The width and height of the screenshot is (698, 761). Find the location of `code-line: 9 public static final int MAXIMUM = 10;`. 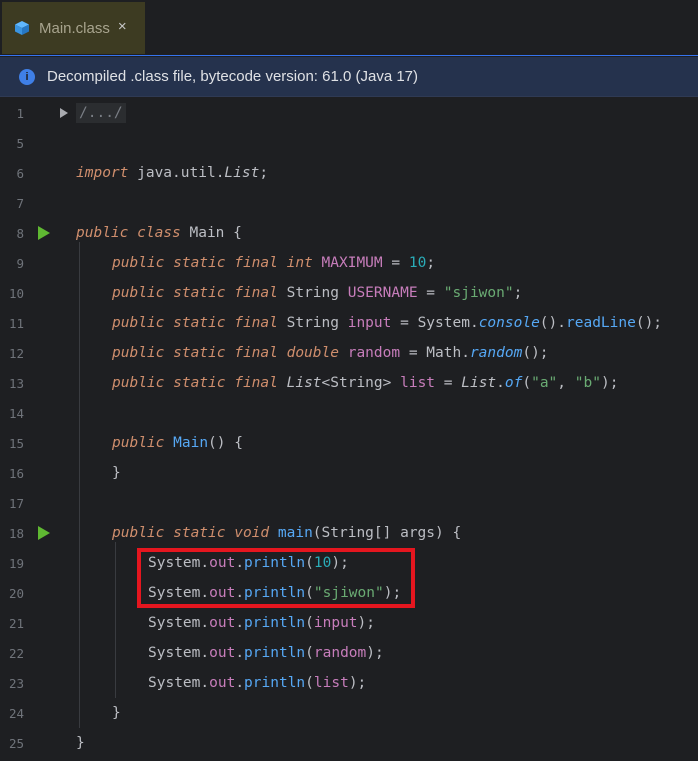

code-line: 9 public static final int MAXIMUM = 10; is located at coordinates (349, 263).